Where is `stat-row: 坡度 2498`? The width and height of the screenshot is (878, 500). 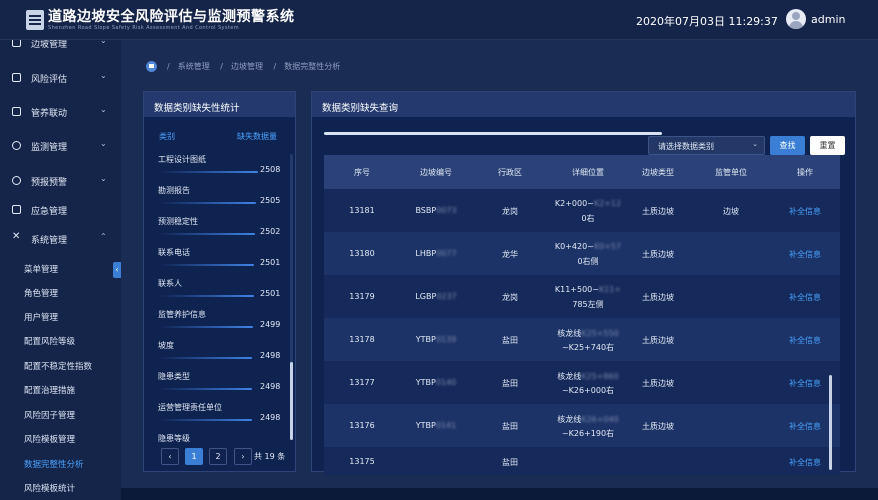 stat-row: 坡度 2498 is located at coordinates (219, 350).